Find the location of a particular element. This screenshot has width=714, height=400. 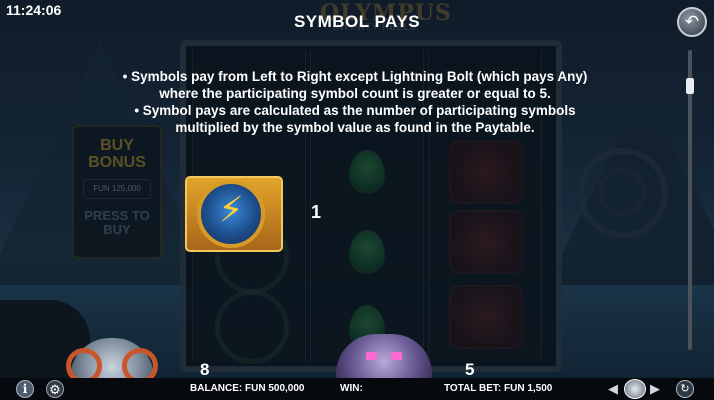

autoplay-icon: ↻ is located at coordinates (685, 389).